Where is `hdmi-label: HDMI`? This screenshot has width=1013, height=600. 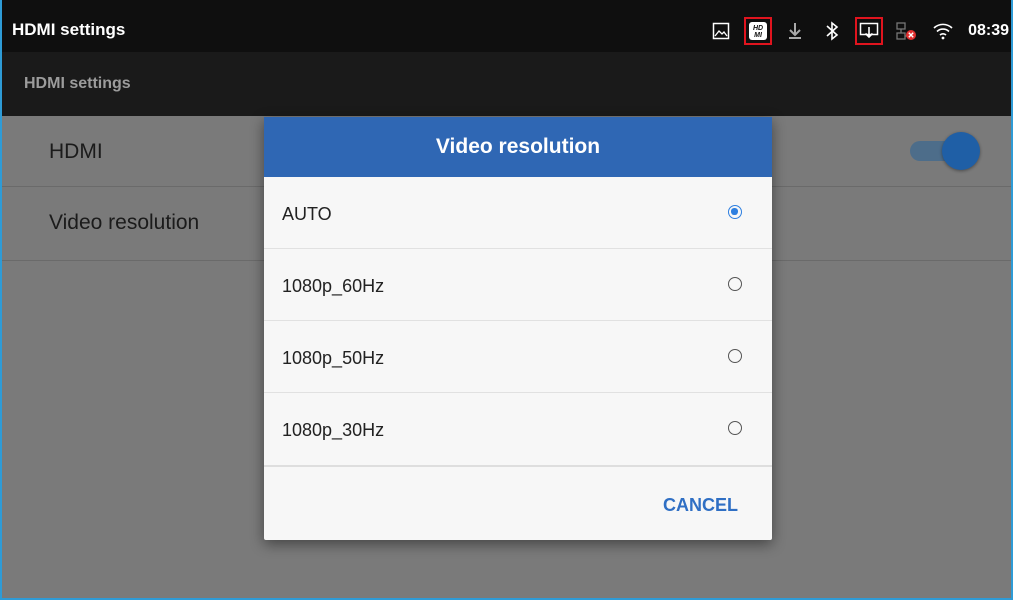 hdmi-label: HDMI is located at coordinates (76, 151).